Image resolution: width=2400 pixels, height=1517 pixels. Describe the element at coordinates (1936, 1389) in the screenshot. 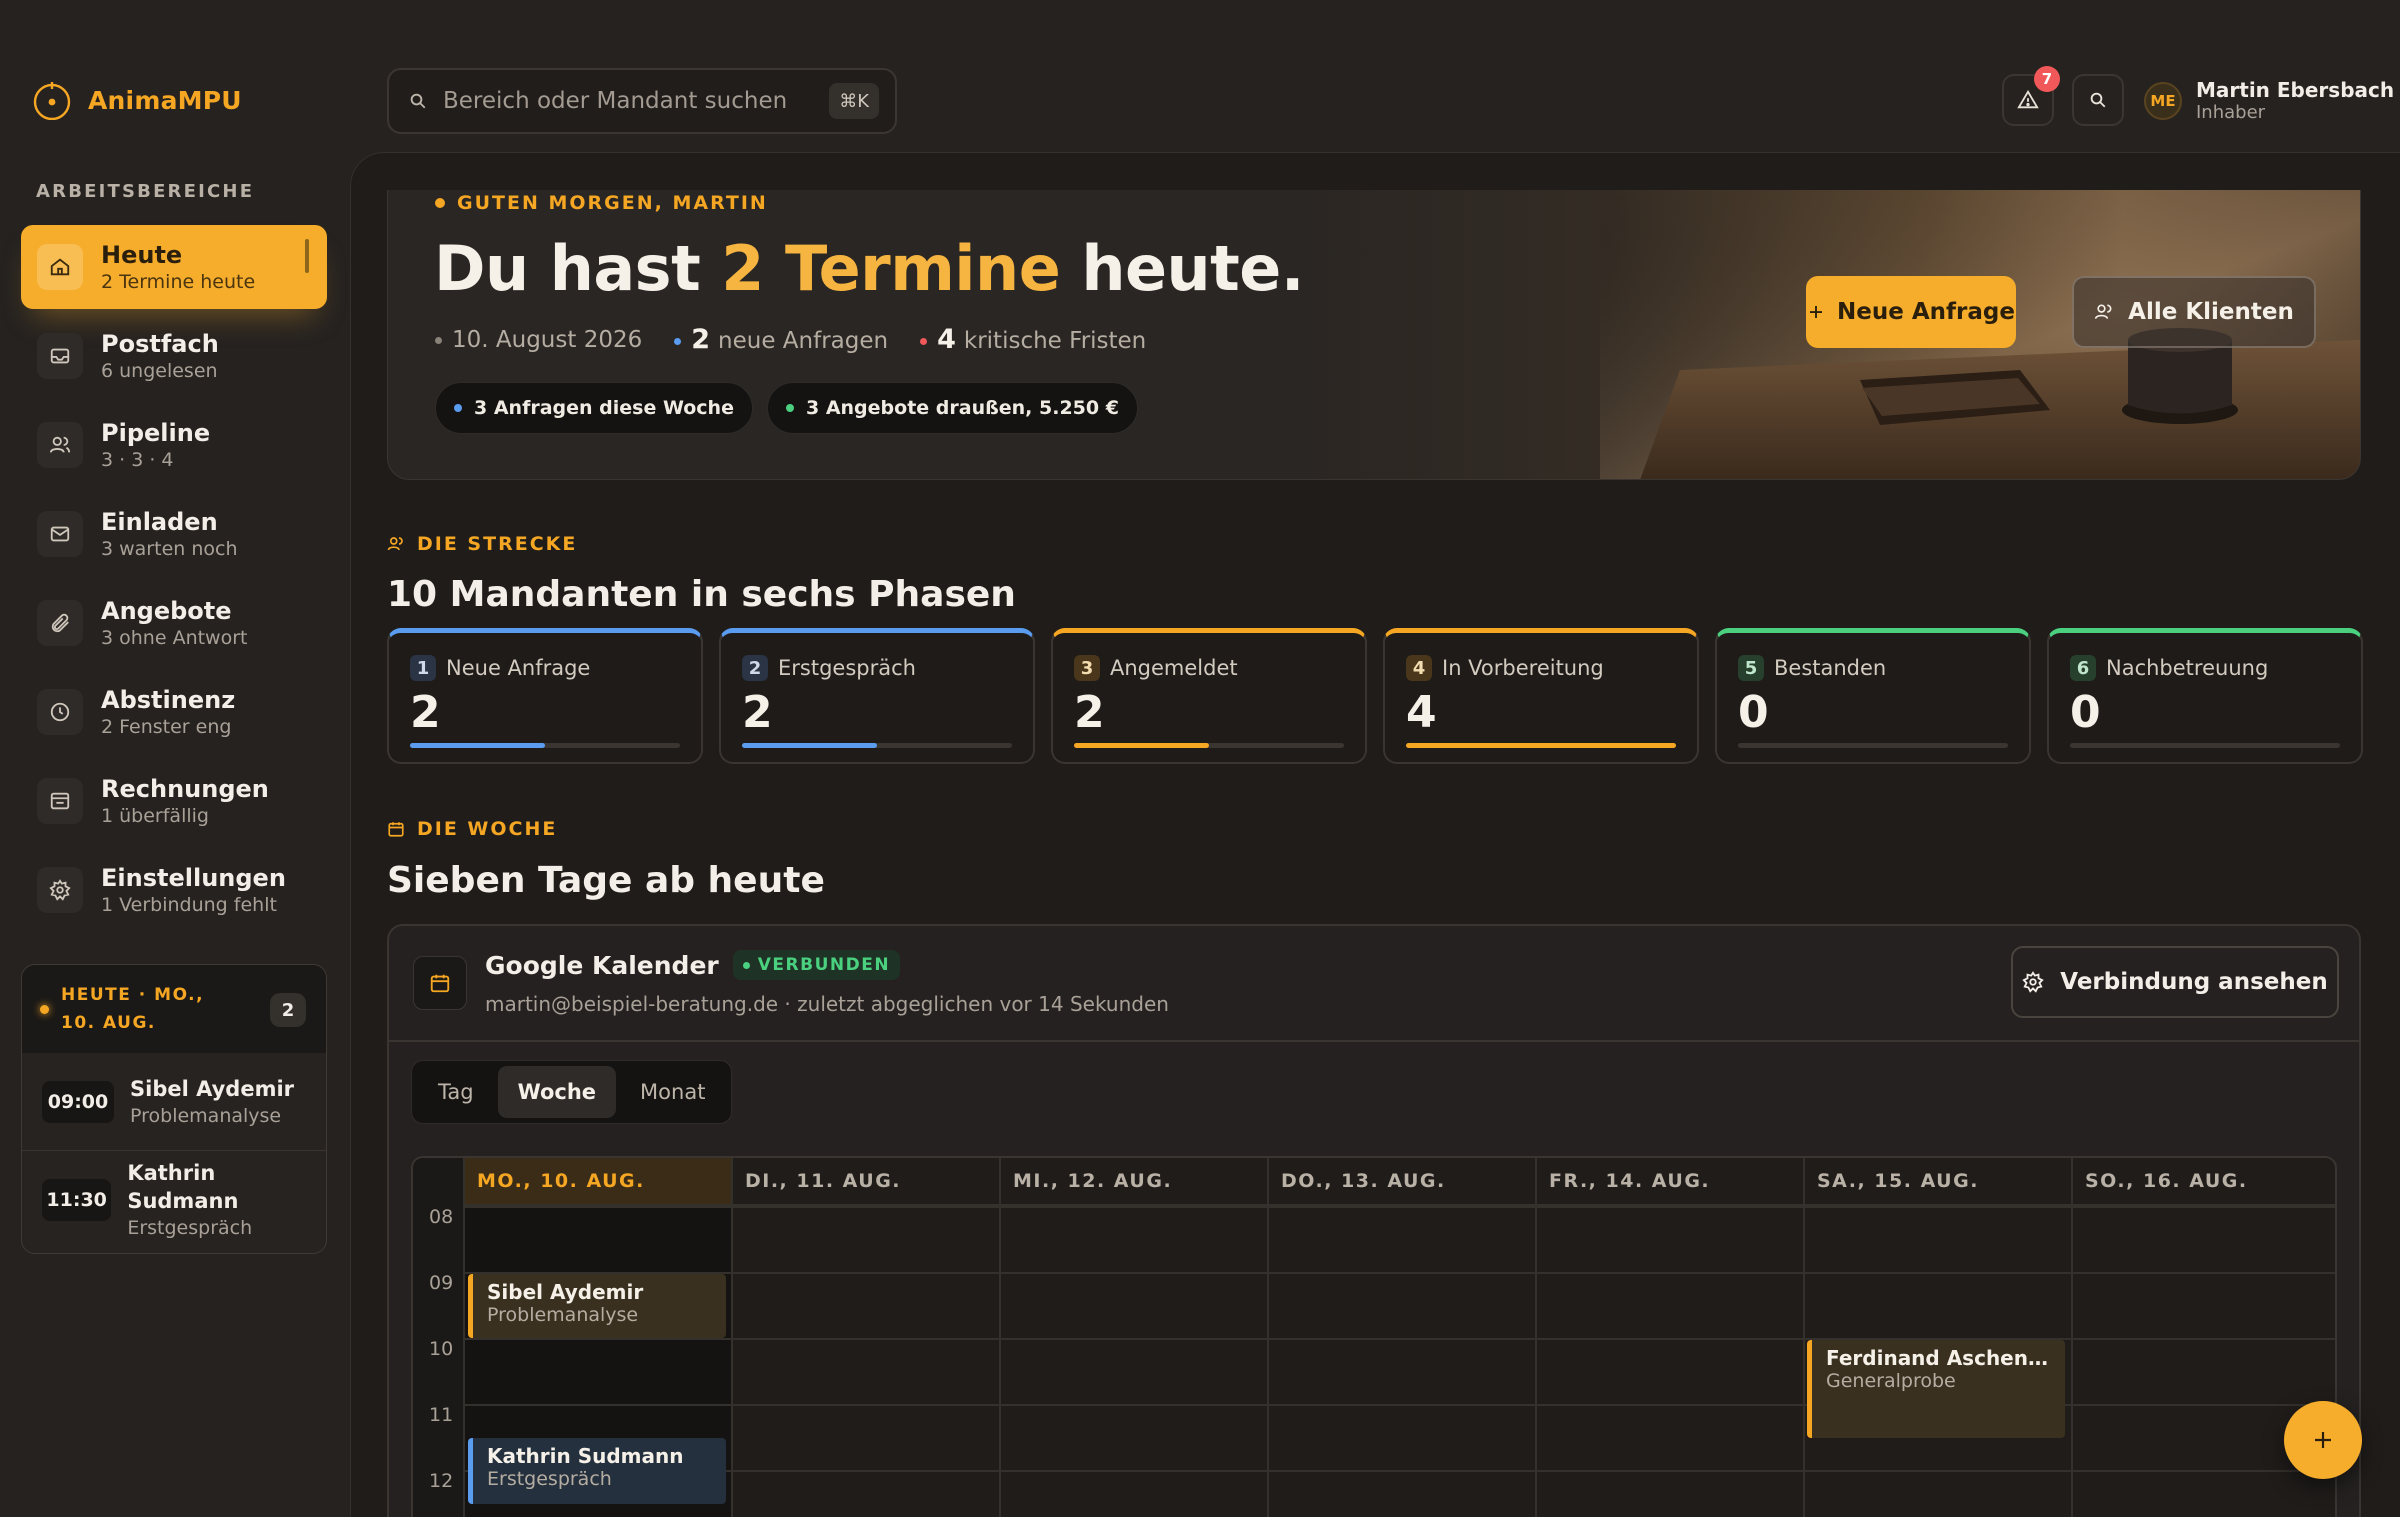

I see `calendar-event: Ferdinand Aschenbre... Generalprobe` at that location.